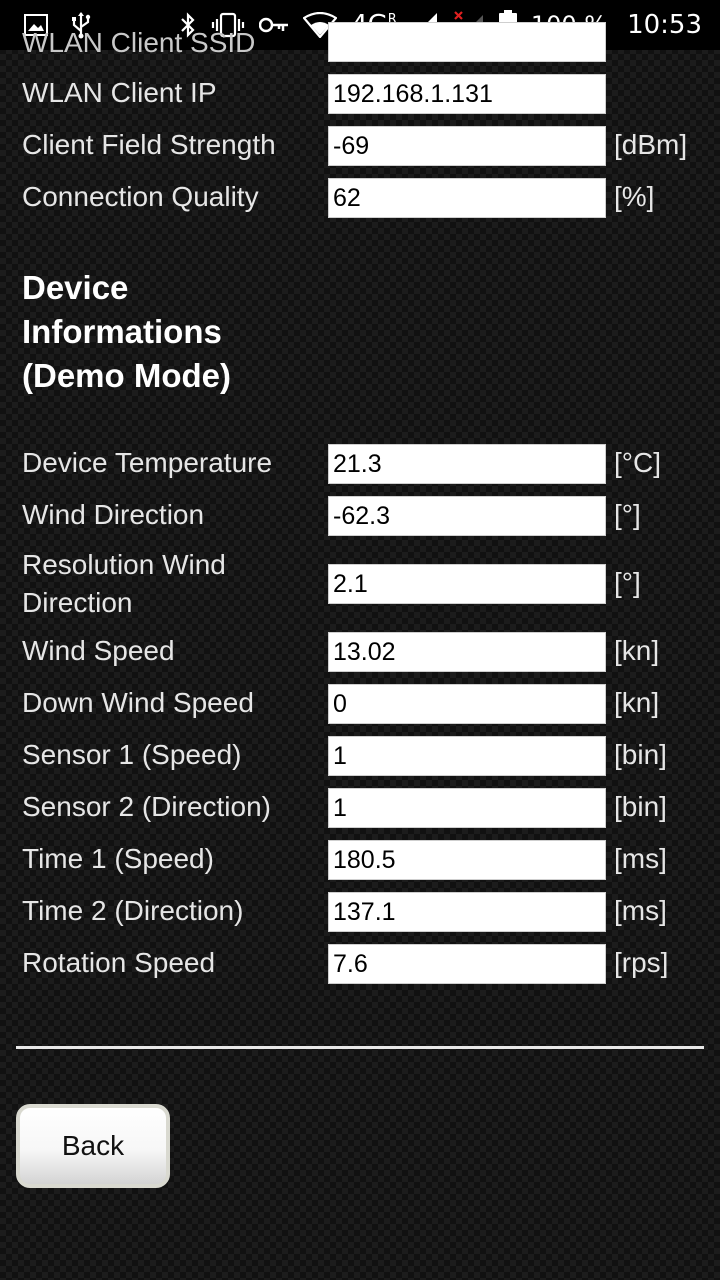 This screenshot has height=1280, width=720. I want to click on wind-speed-label: Wind Speed, so click(98, 650).